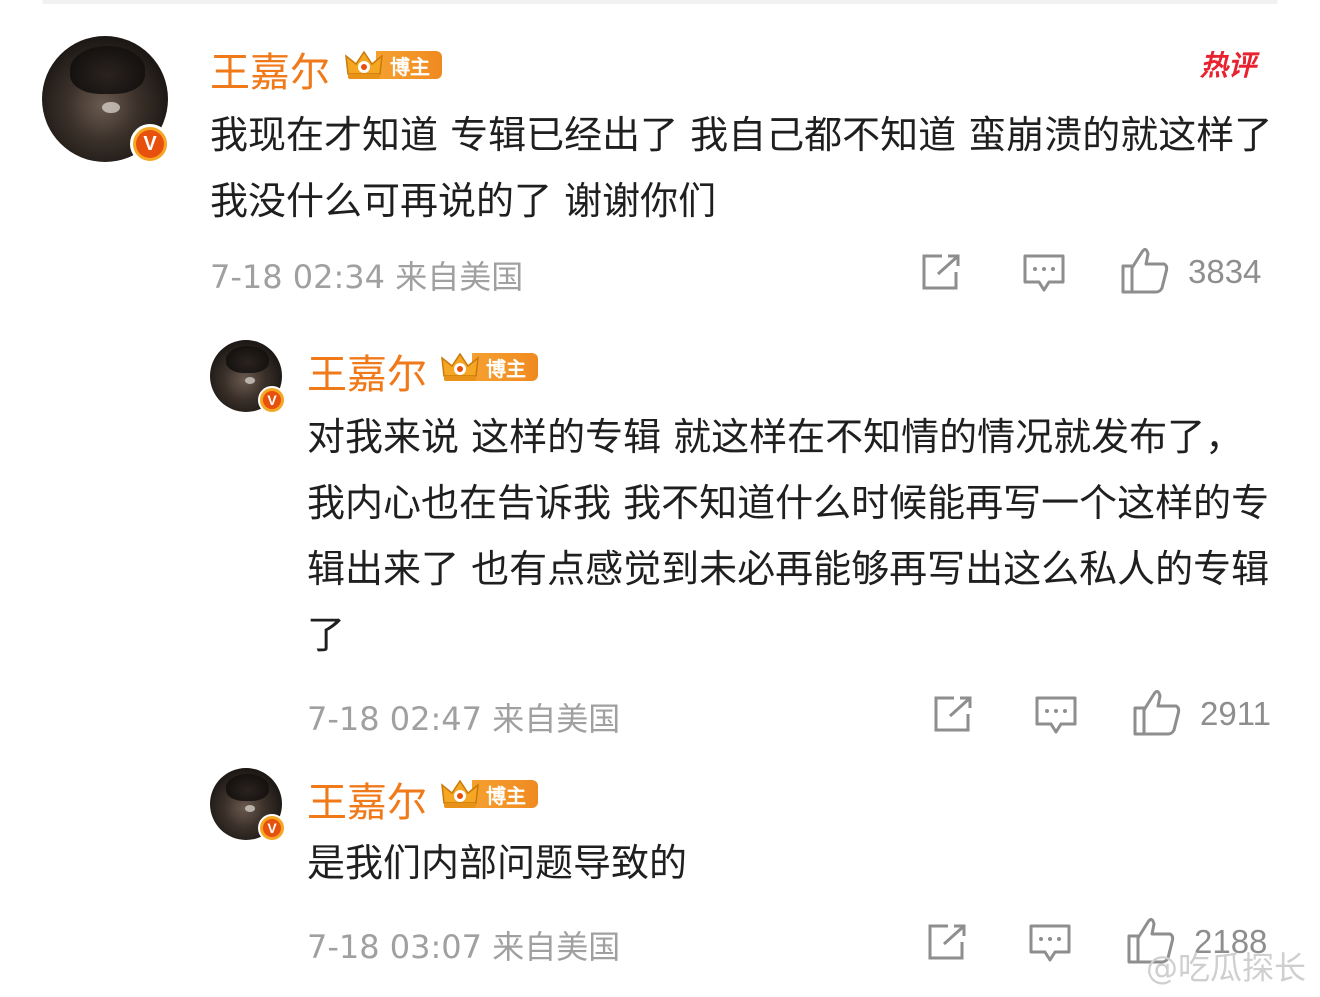 The image size is (1320, 997). I want to click on top-divider, so click(660, 2).